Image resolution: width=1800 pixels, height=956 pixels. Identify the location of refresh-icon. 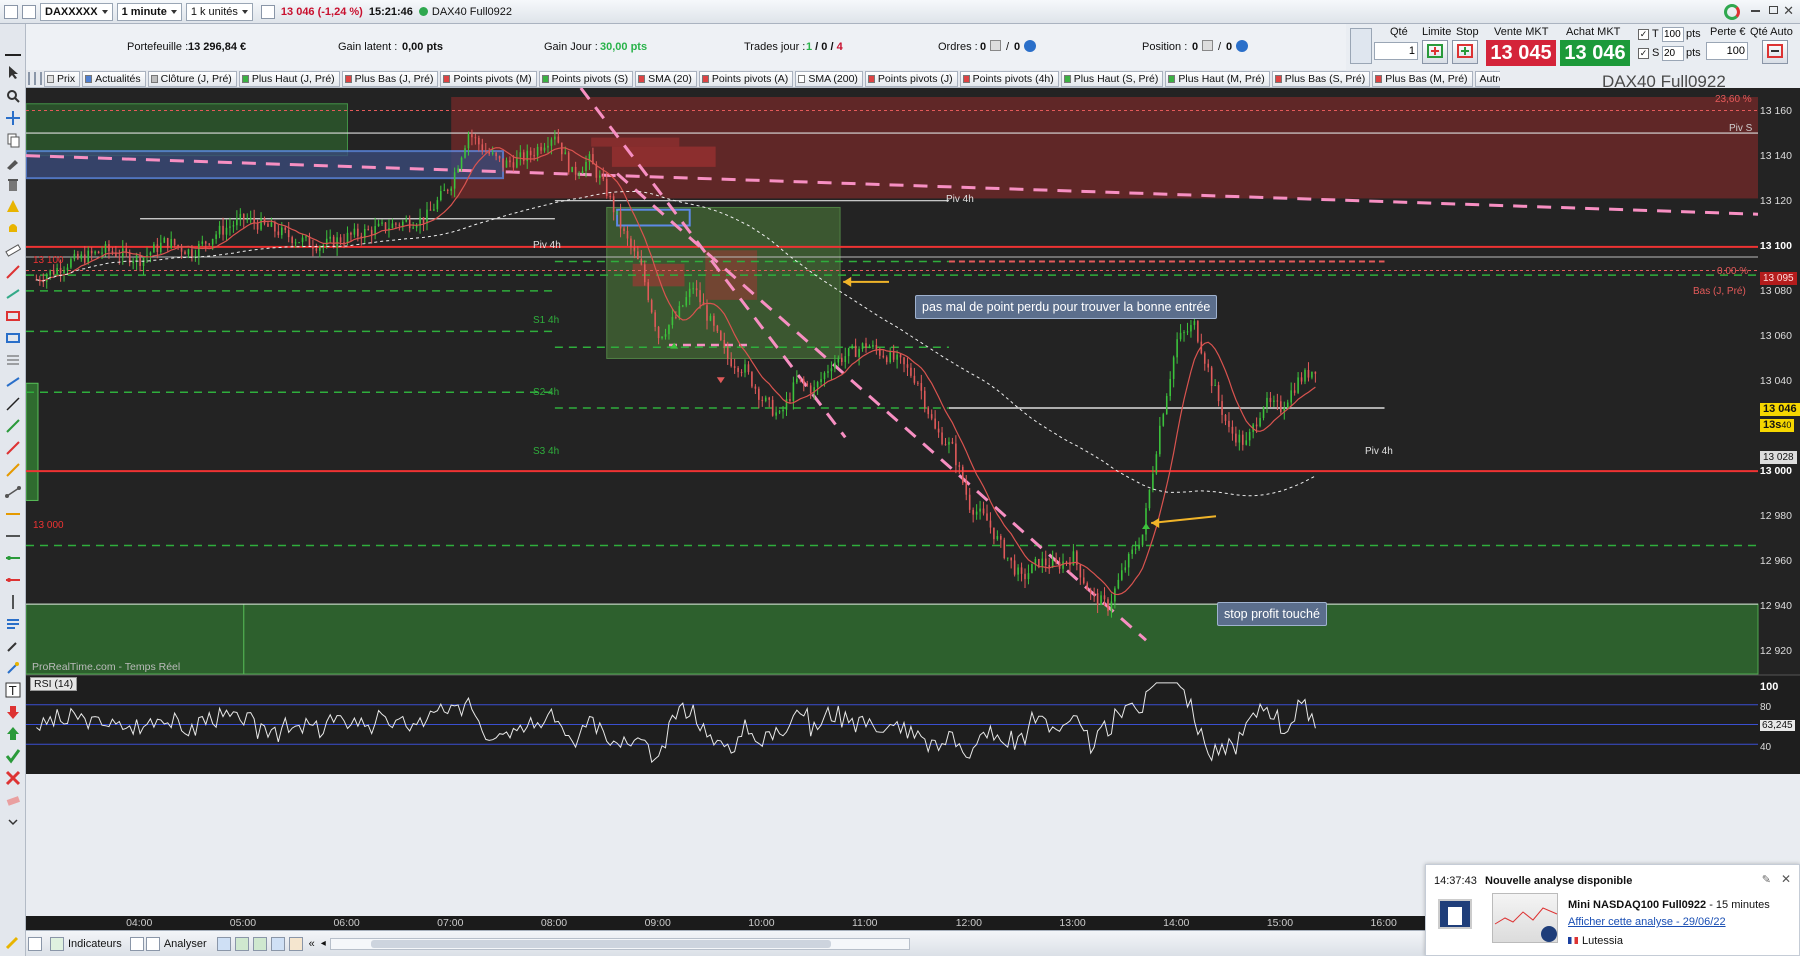
(1732, 12).